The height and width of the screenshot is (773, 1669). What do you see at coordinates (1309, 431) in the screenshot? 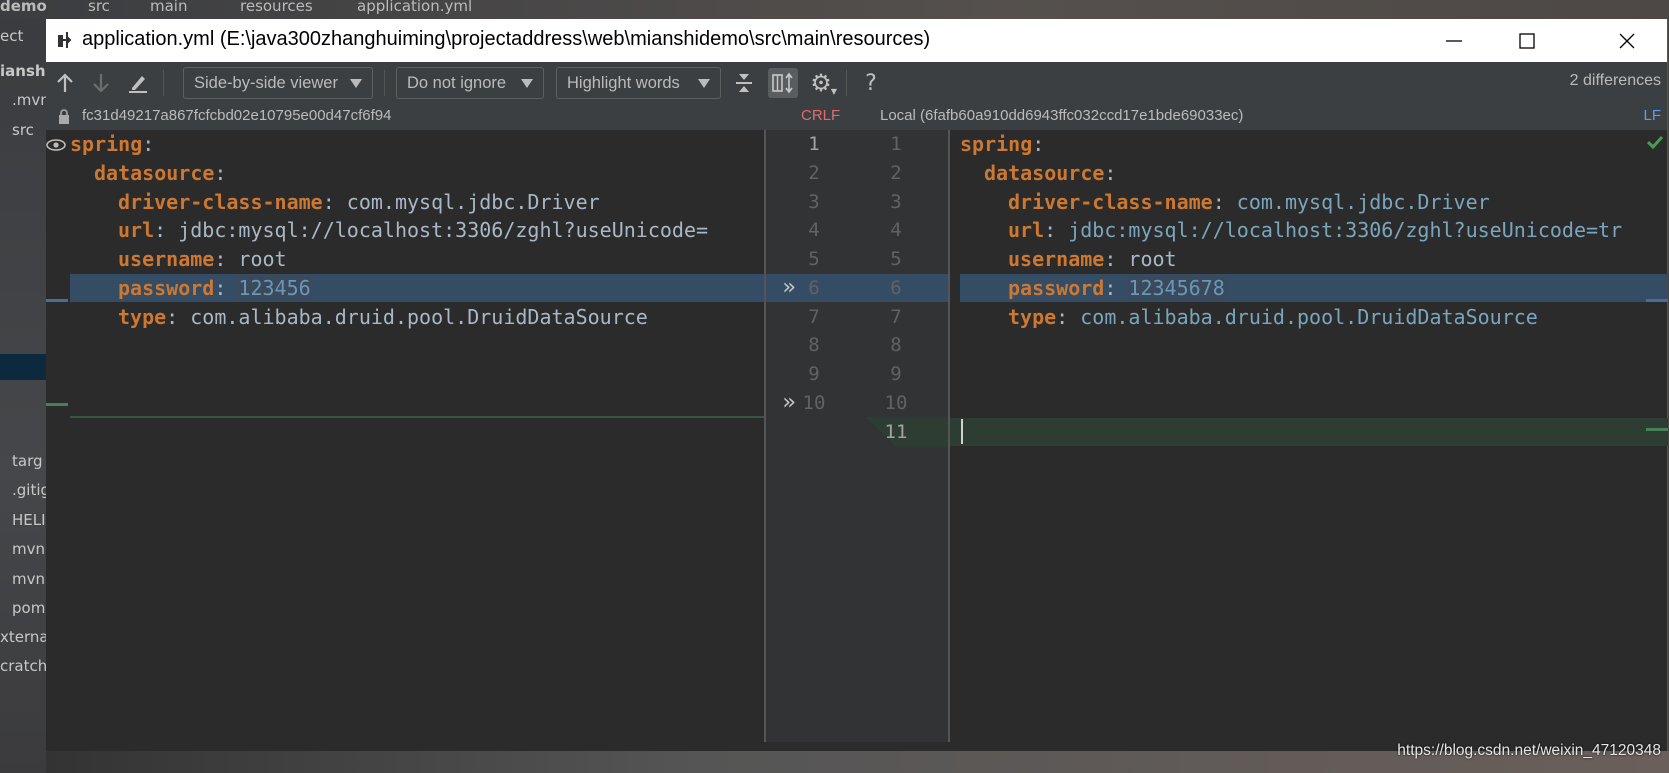
I see `inserted-line-highlight` at bounding box center [1309, 431].